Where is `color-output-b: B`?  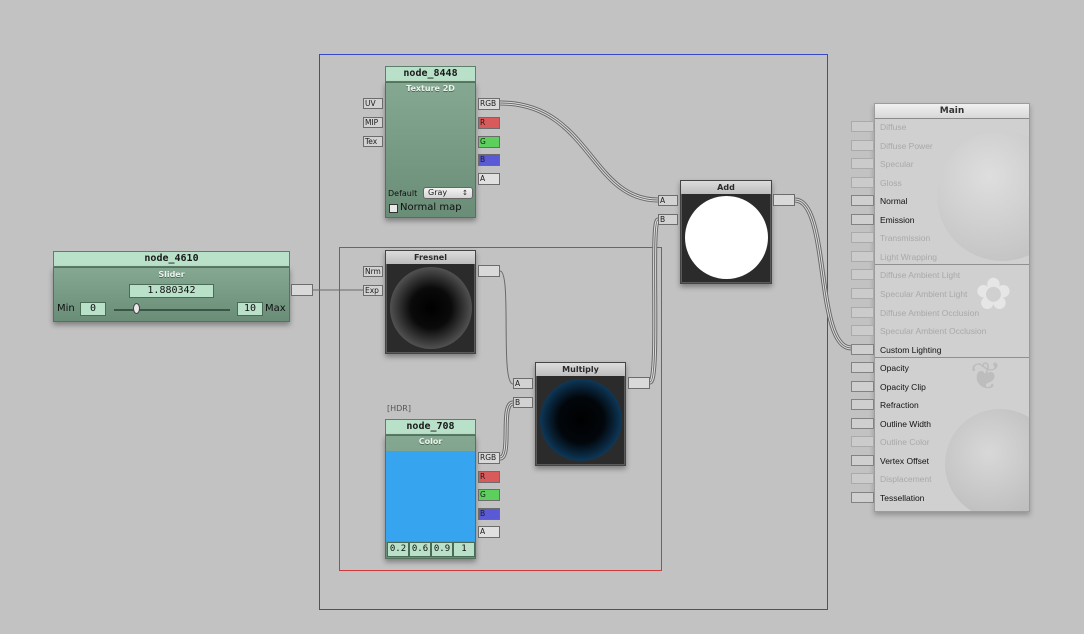 color-output-b: B is located at coordinates (489, 514).